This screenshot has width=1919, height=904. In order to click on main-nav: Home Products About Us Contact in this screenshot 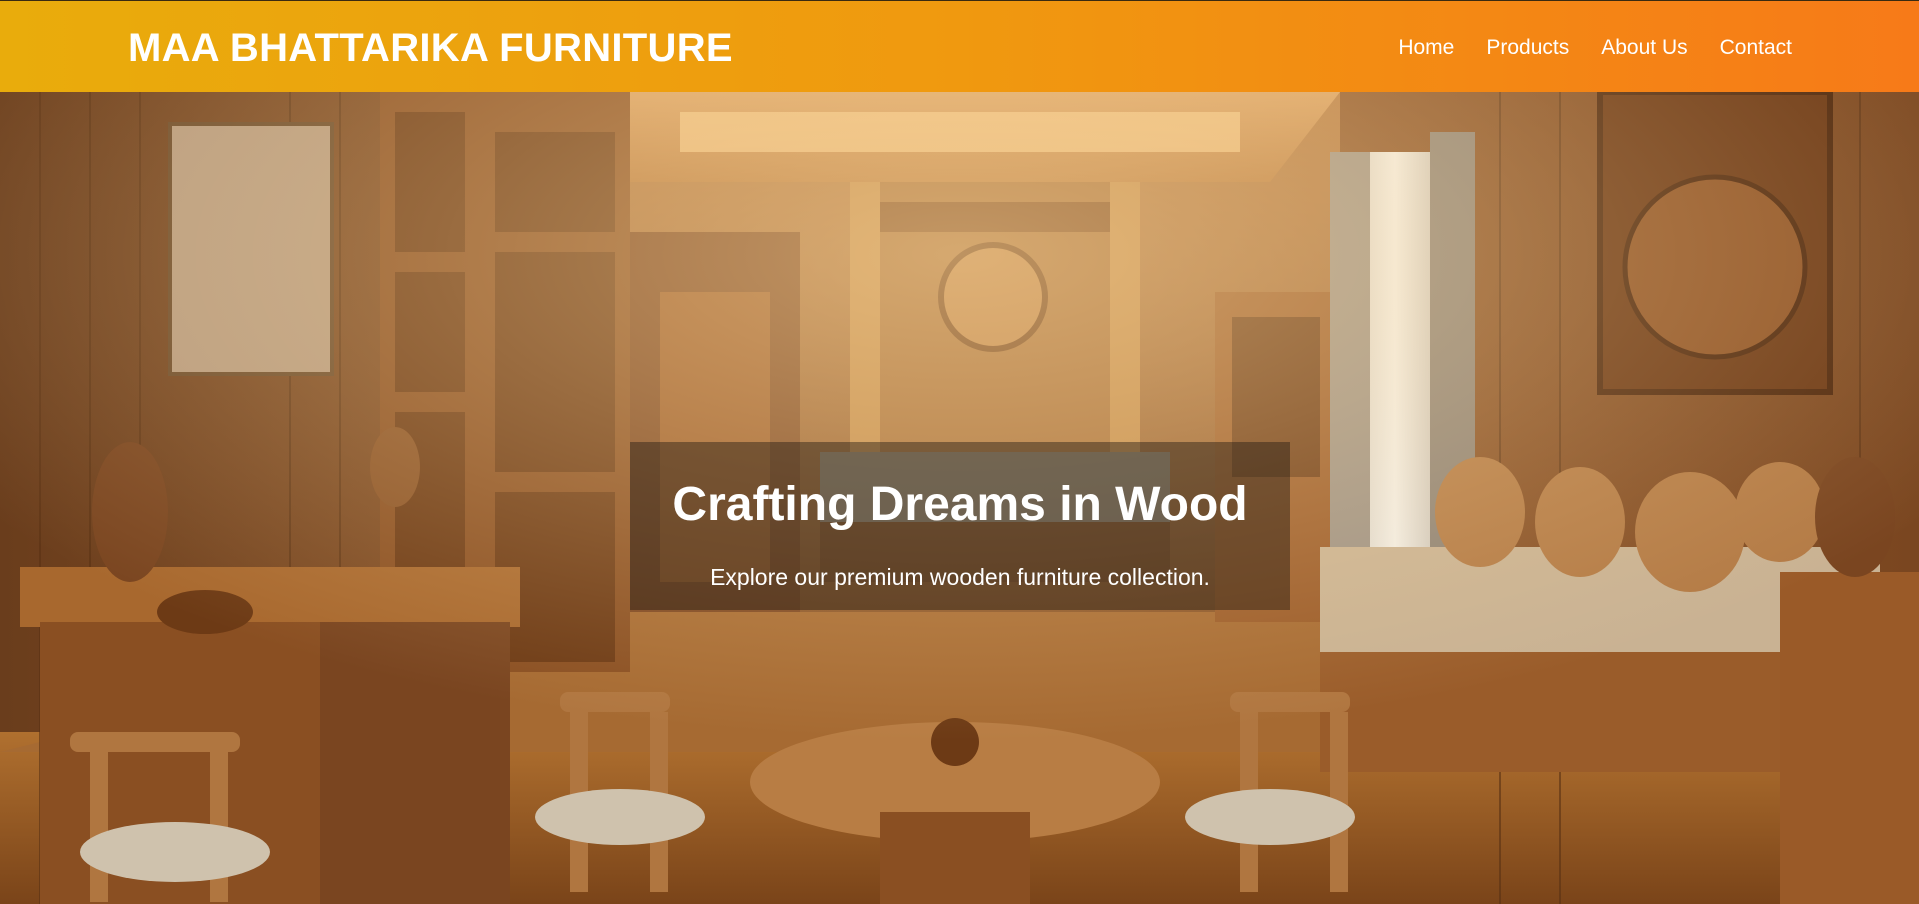, I will do `click(1595, 48)`.